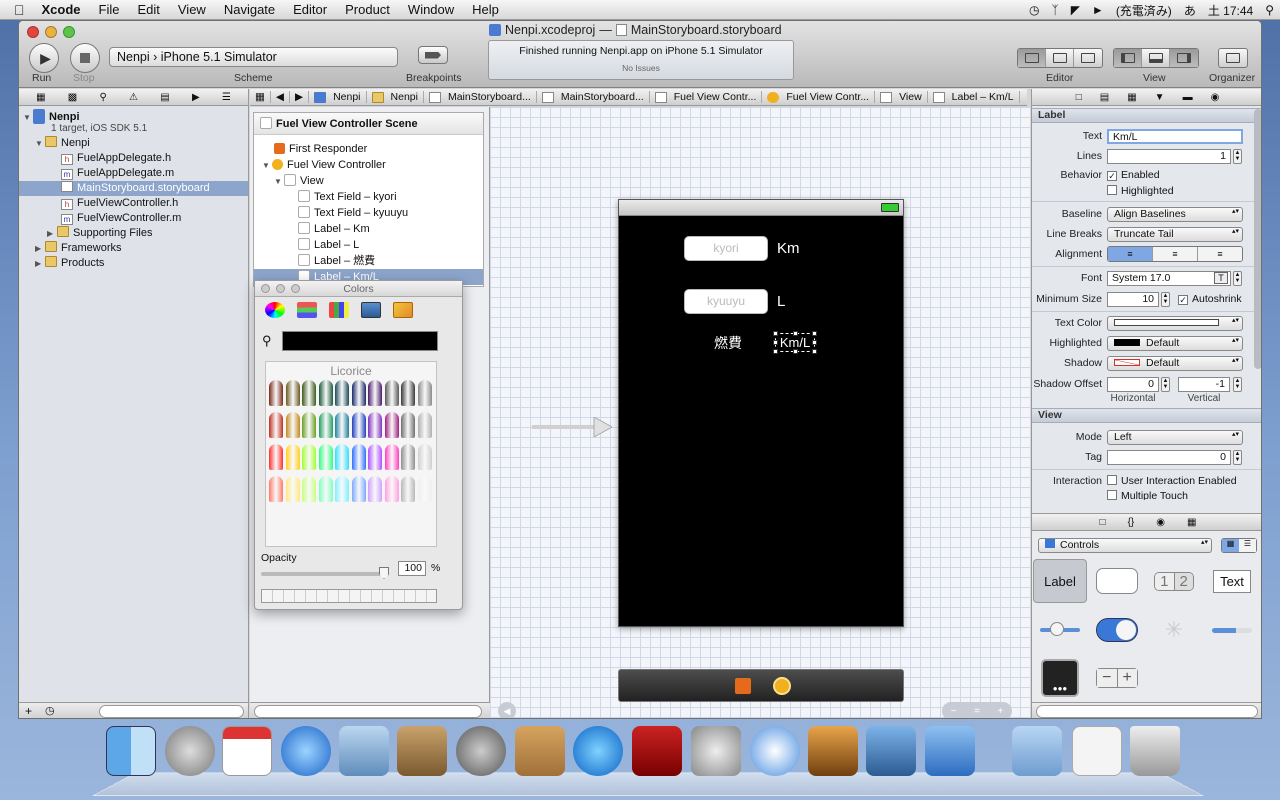  I want to click on scene-header: Fuel View Controller Scene, so click(368, 124).